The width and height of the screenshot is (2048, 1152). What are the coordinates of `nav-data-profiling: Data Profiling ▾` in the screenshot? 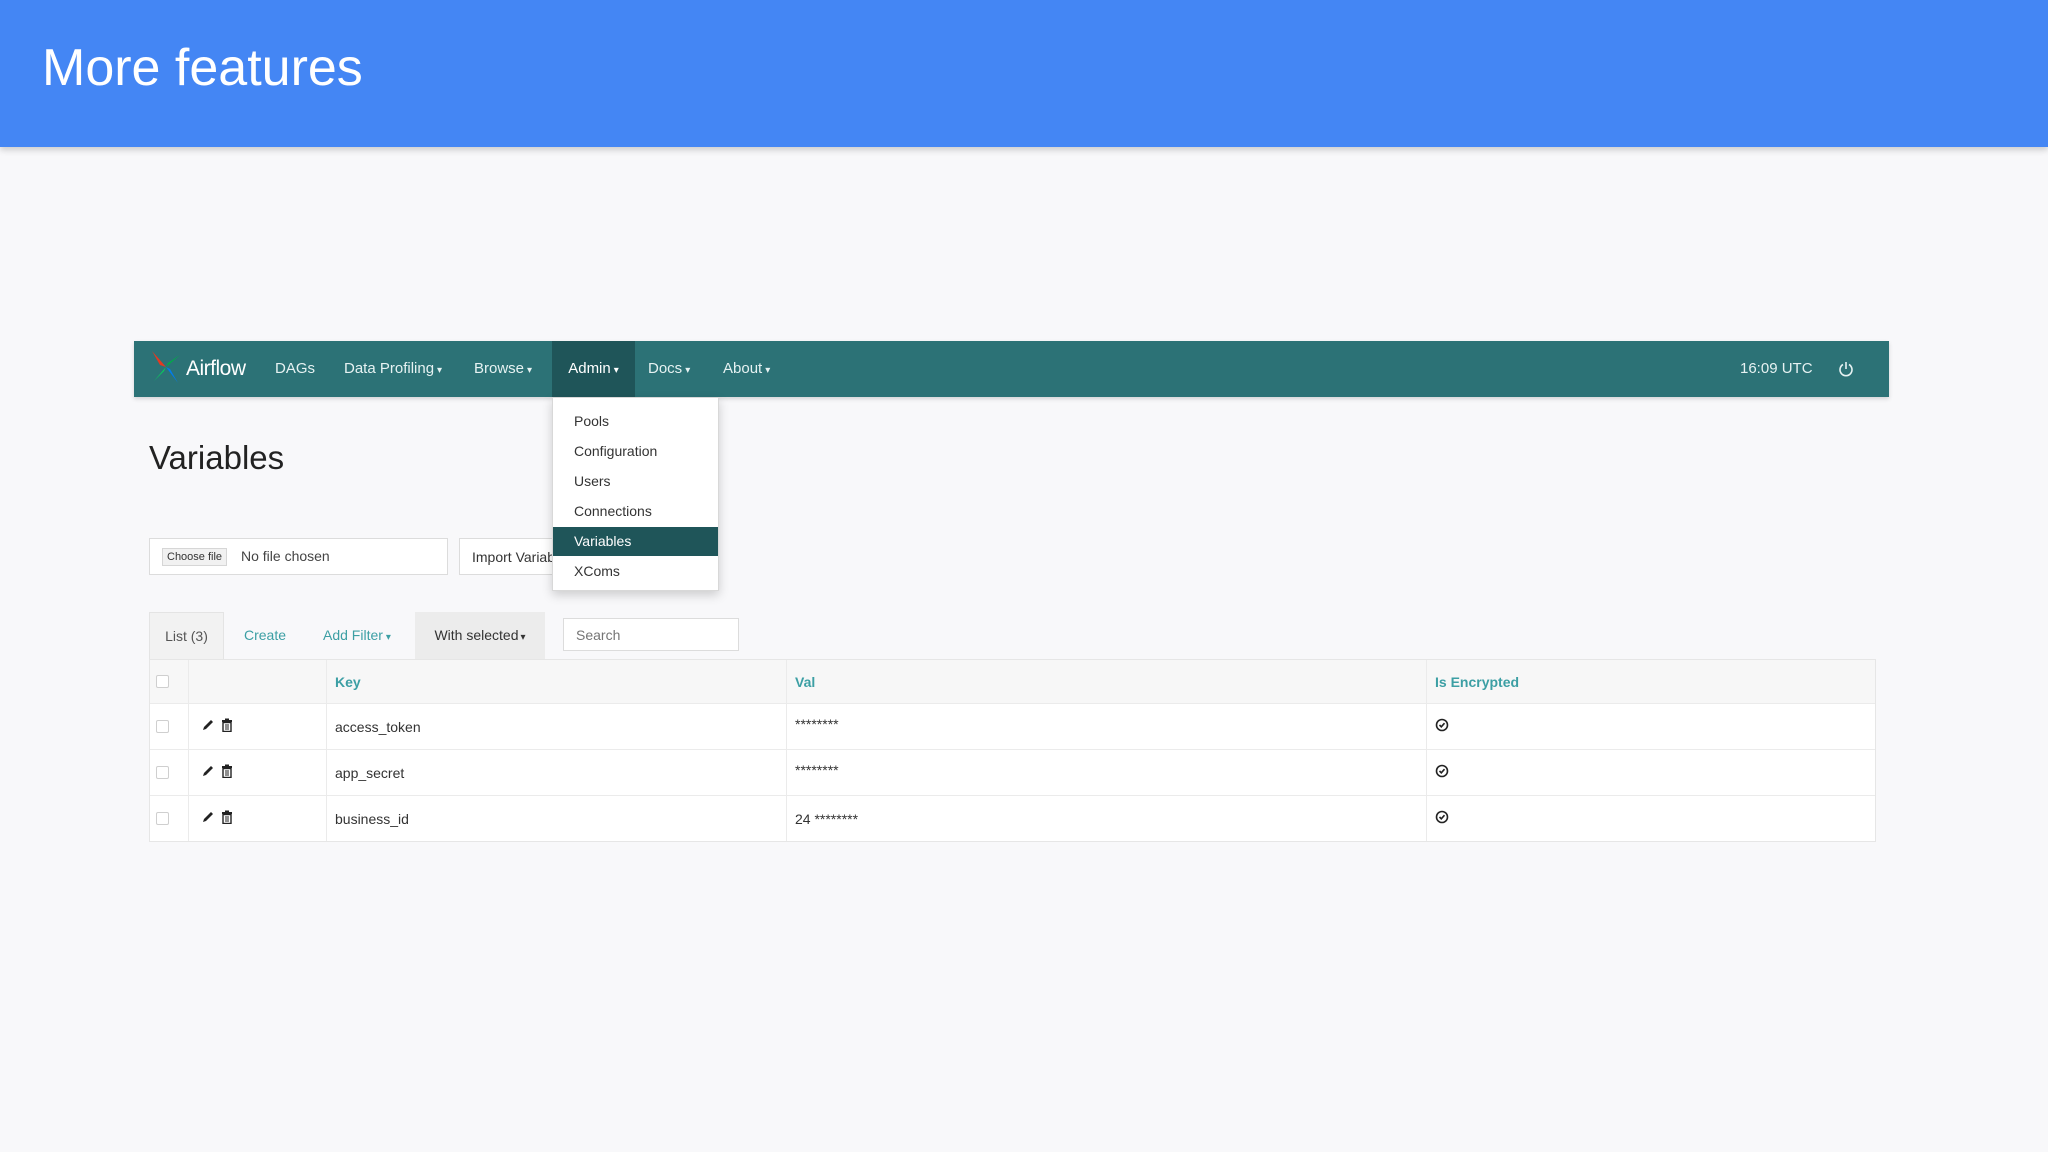 It's located at (393, 369).